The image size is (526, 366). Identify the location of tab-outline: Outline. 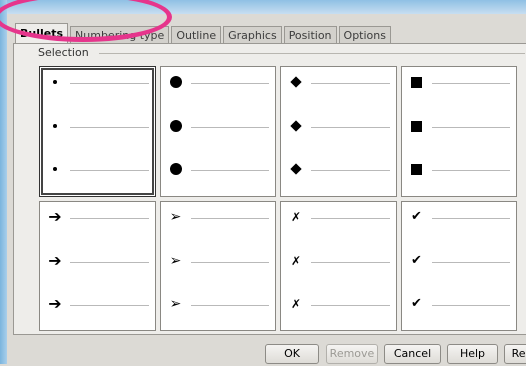
(196, 35).